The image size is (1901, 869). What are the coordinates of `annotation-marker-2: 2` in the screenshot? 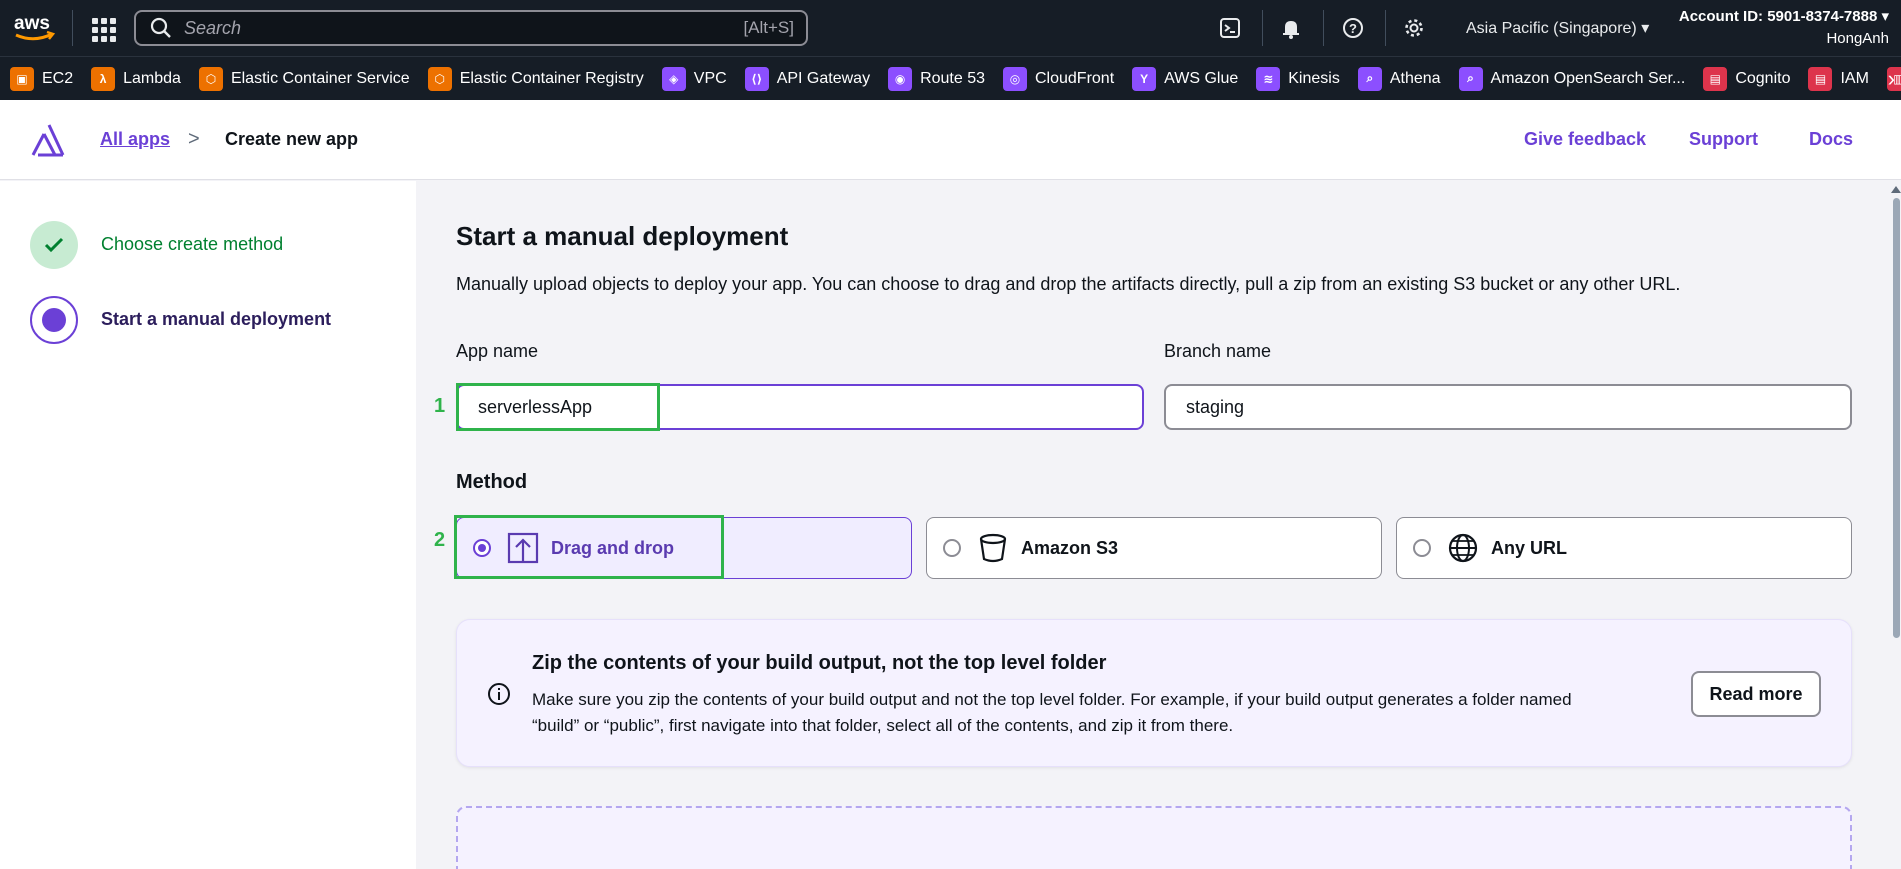 It's located at (440, 540).